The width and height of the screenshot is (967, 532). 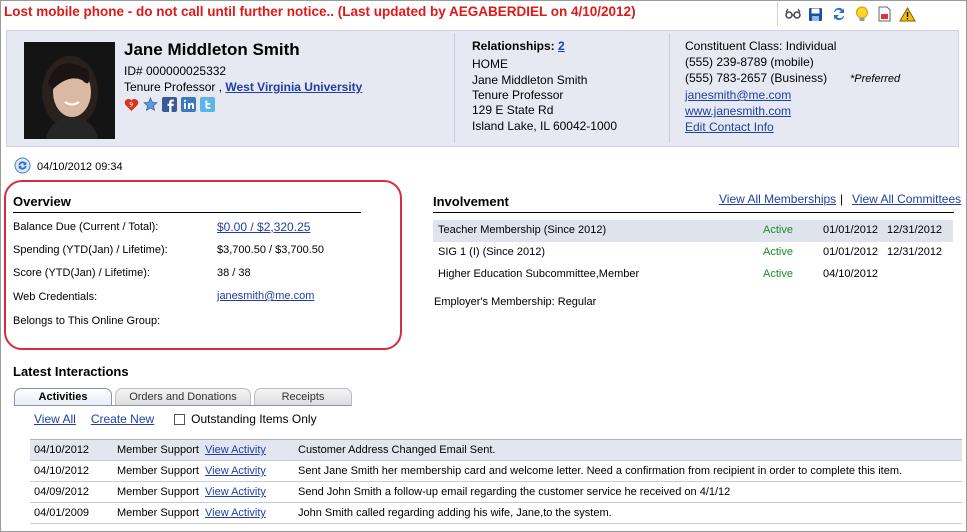 What do you see at coordinates (906, 199) in the screenshot?
I see `view-all-committees-link: View All Committees` at bounding box center [906, 199].